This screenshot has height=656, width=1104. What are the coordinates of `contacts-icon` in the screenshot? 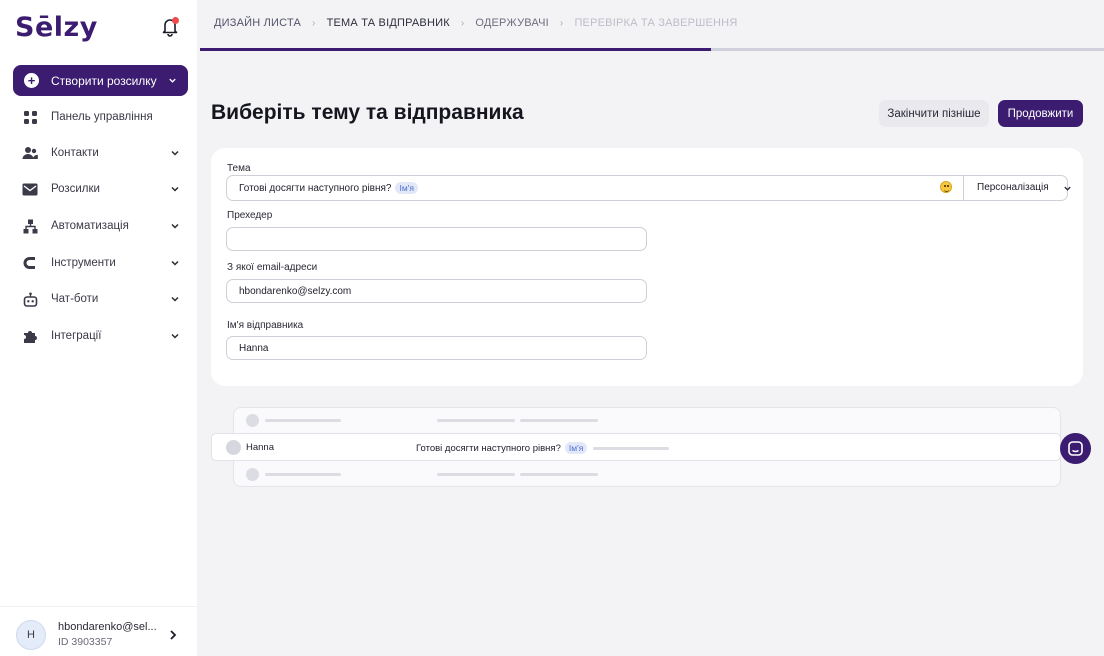 It's located at (30, 153).